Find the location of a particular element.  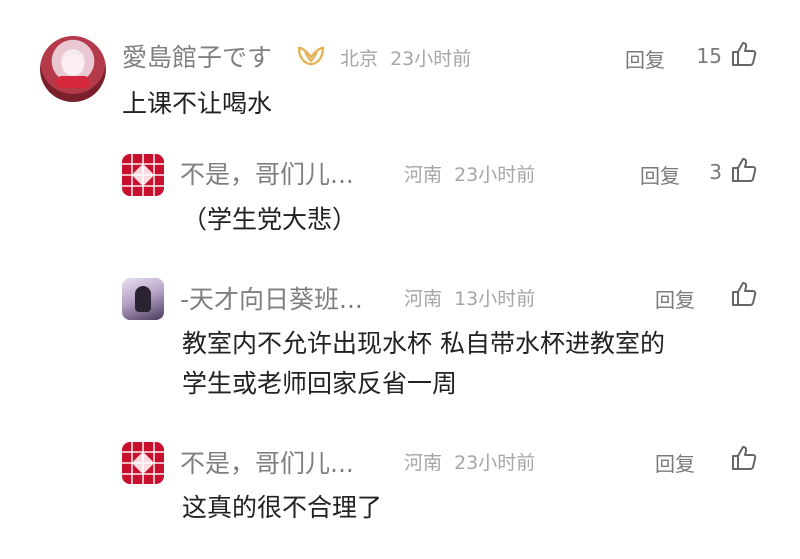

comment-text: 这真的很不合理了 is located at coordinates (282, 507).